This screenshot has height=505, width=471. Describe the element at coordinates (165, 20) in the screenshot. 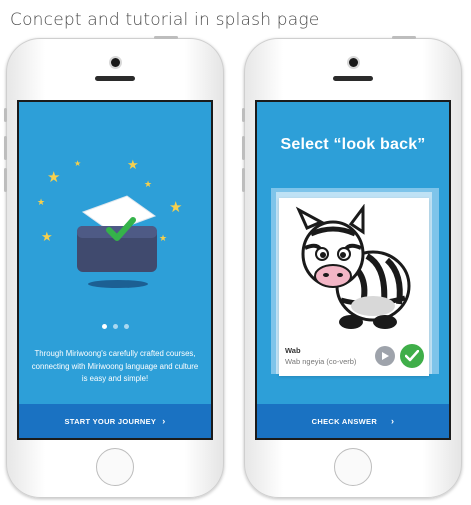

I see `page-caption: Concept and tutorial in splash page` at that location.